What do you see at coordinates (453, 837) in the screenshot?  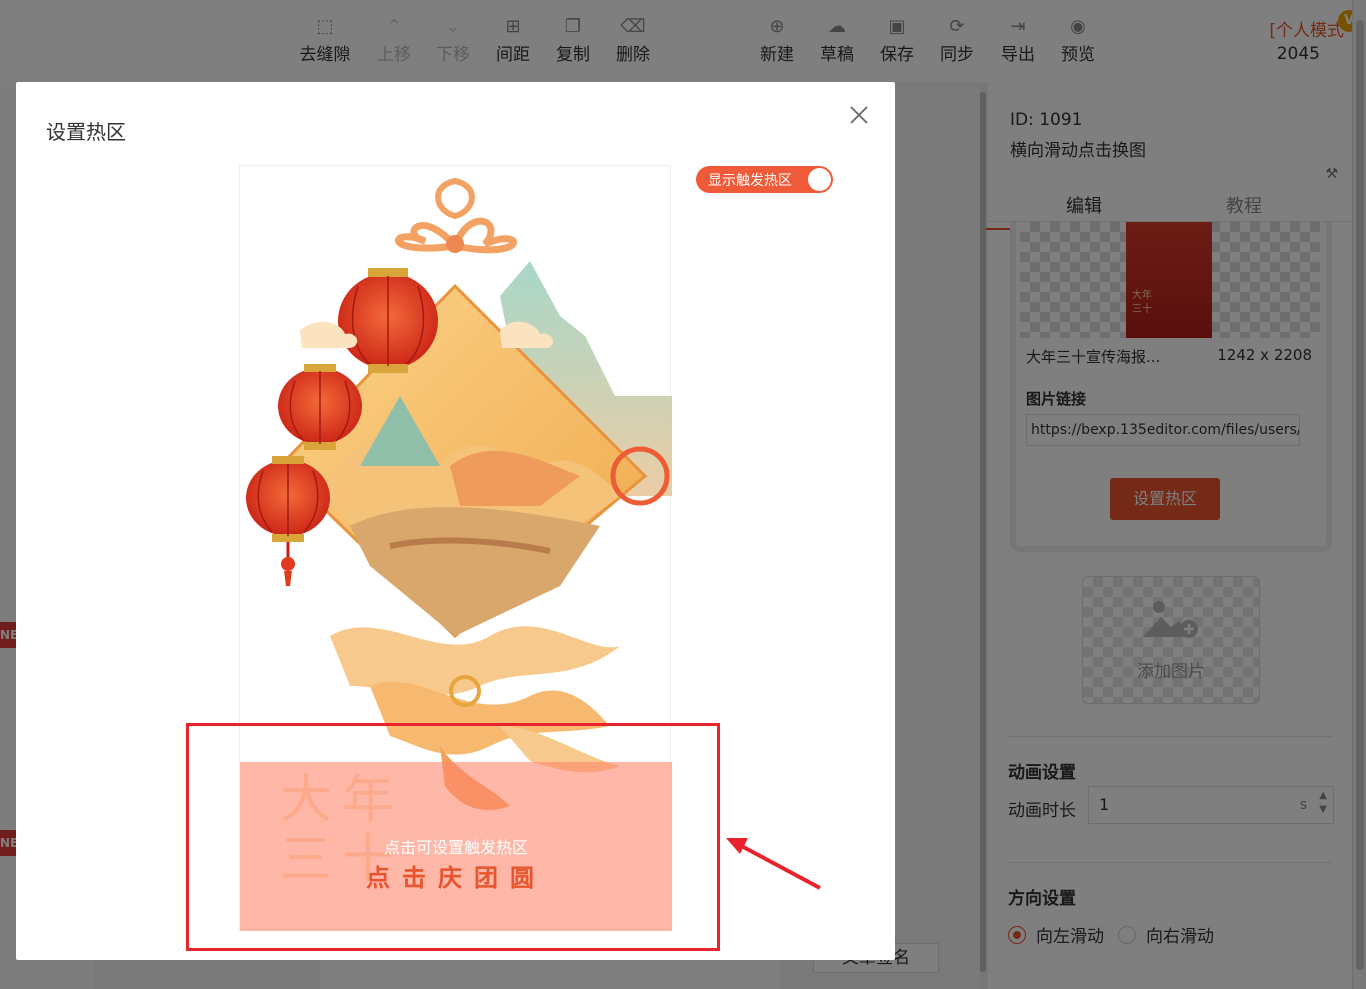 I see `annotation-highlight-box` at bounding box center [453, 837].